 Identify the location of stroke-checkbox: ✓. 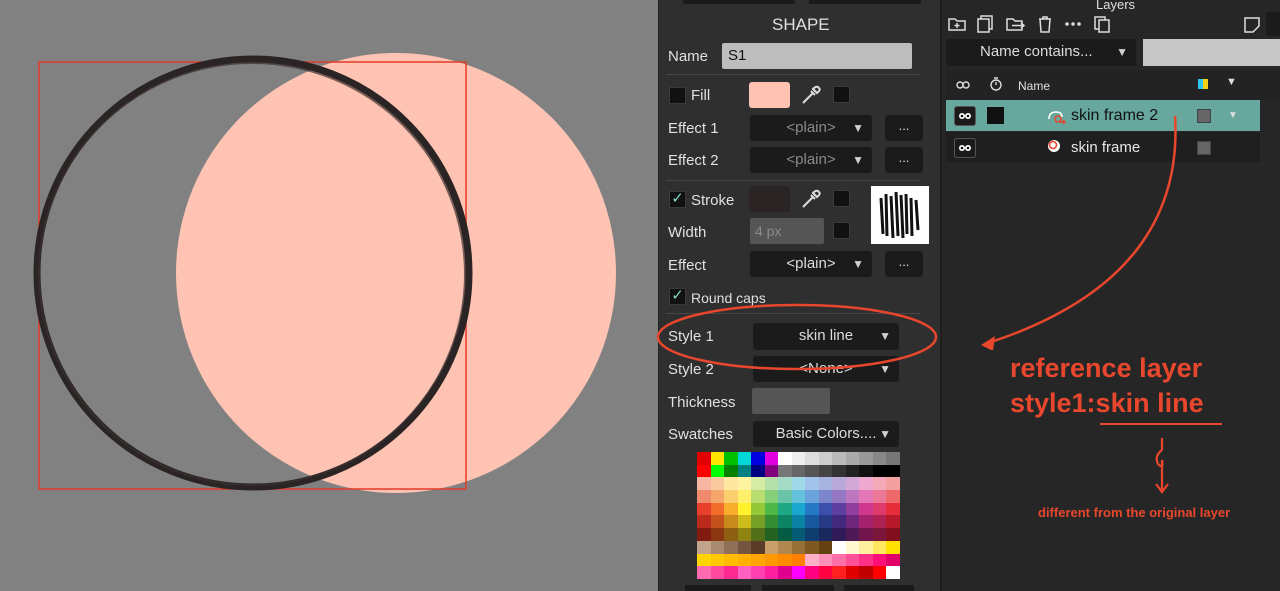
(677, 199).